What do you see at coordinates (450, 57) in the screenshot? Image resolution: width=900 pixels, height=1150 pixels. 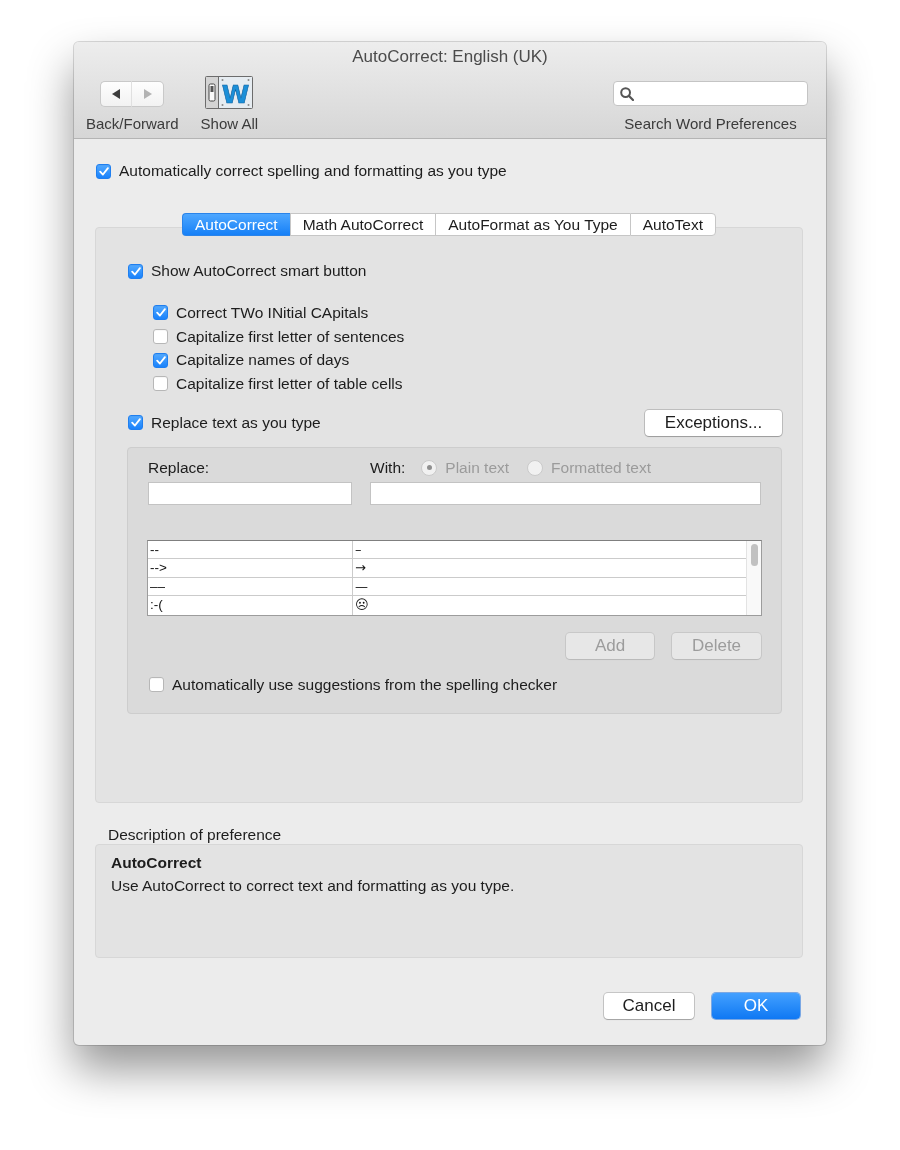 I see `window-title: AutoCorrect: English (UK)` at bounding box center [450, 57].